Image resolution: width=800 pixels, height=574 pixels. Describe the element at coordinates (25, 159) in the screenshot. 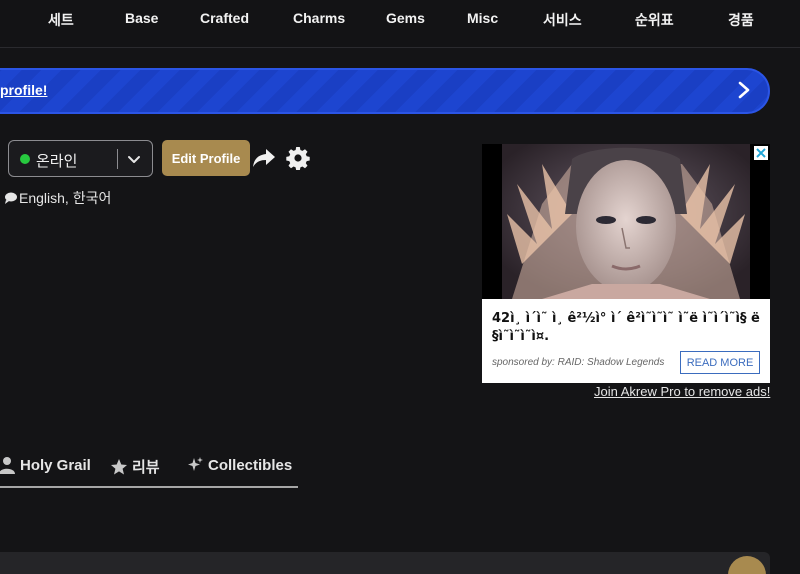

I see `online-status-dot` at that location.